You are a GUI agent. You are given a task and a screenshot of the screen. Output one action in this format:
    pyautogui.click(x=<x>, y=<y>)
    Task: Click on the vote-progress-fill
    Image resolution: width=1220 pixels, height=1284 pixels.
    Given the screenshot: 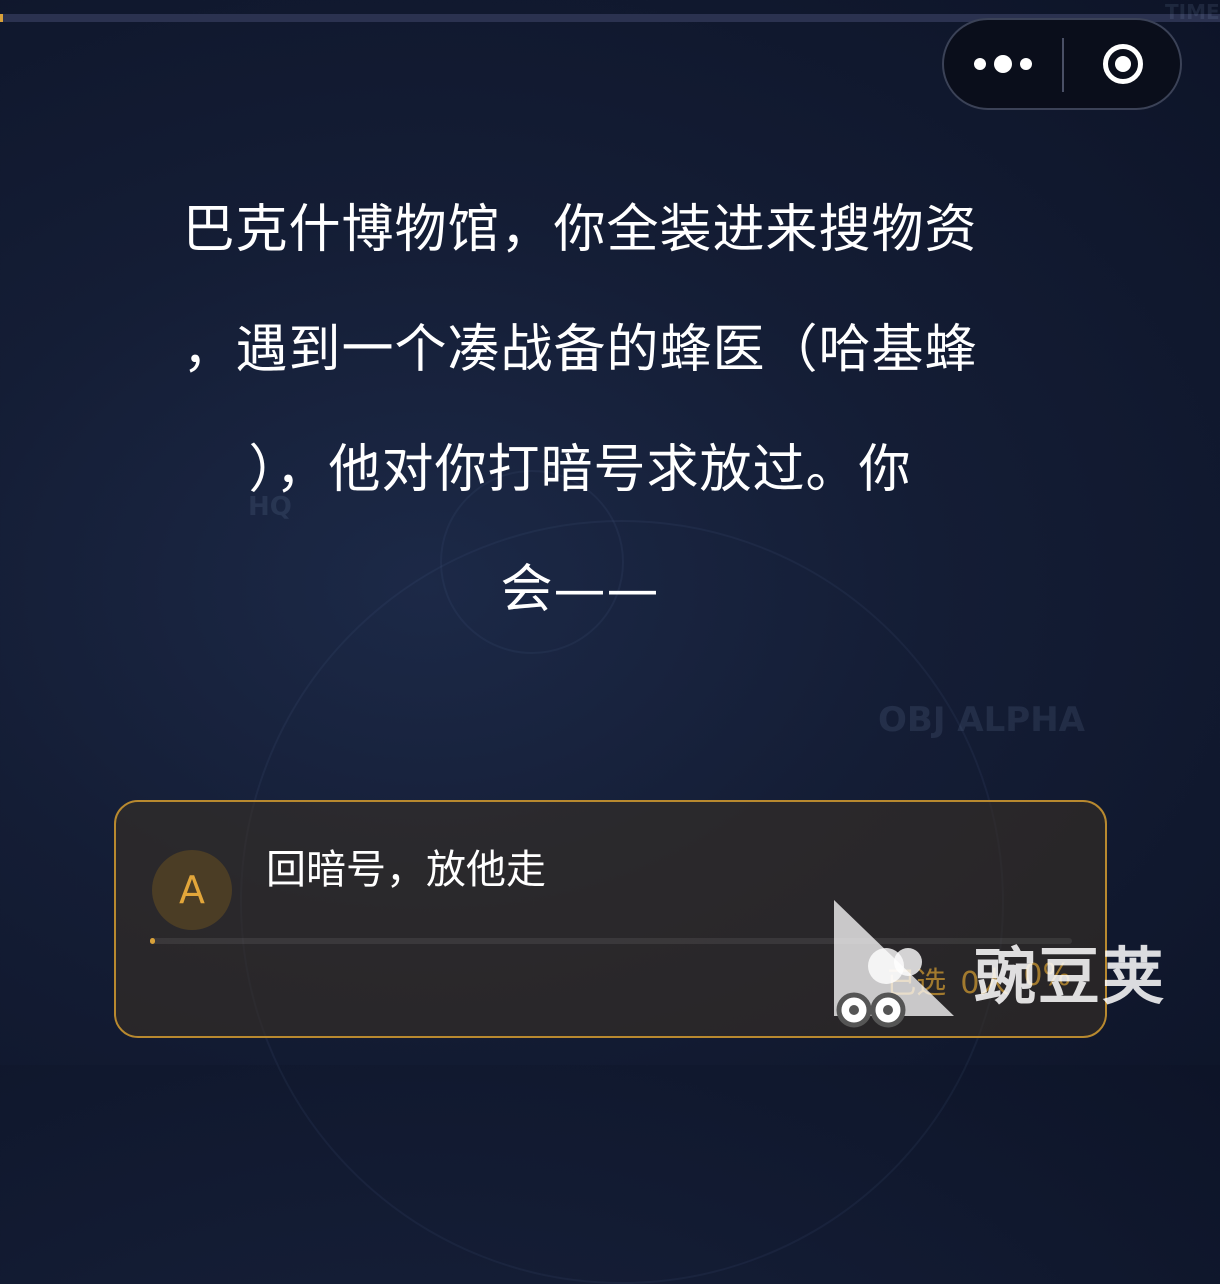 What is the action you would take?
    pyautogui.click(x=152, y=941)
    